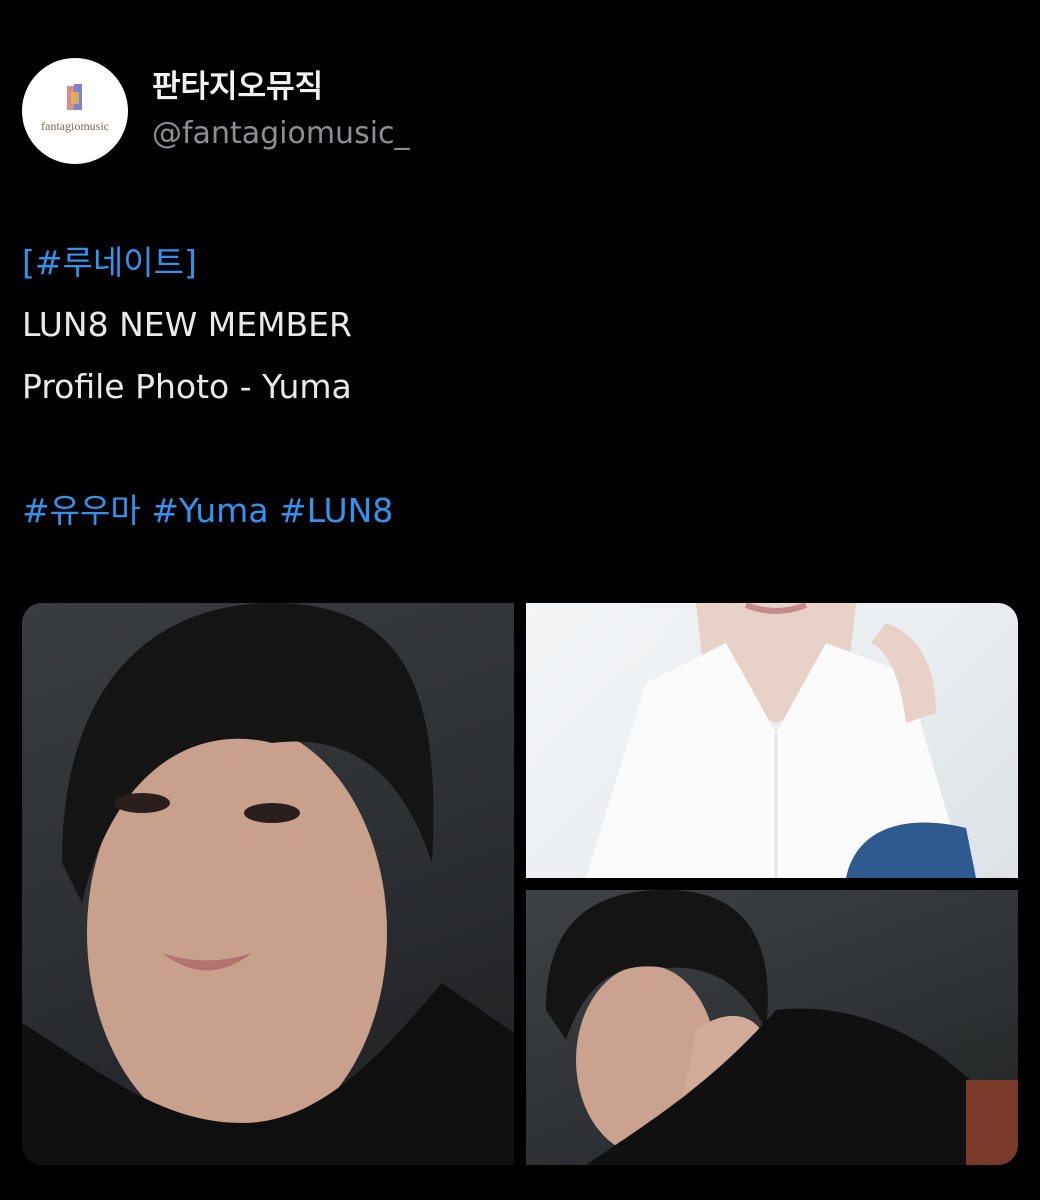 Image resolution: width=1040 pixels, height=1200 pixels. What do you see at coordinates (190, 262) in the screenshot?
I see `bracket-close: ]` at bounding box center [190, 262].